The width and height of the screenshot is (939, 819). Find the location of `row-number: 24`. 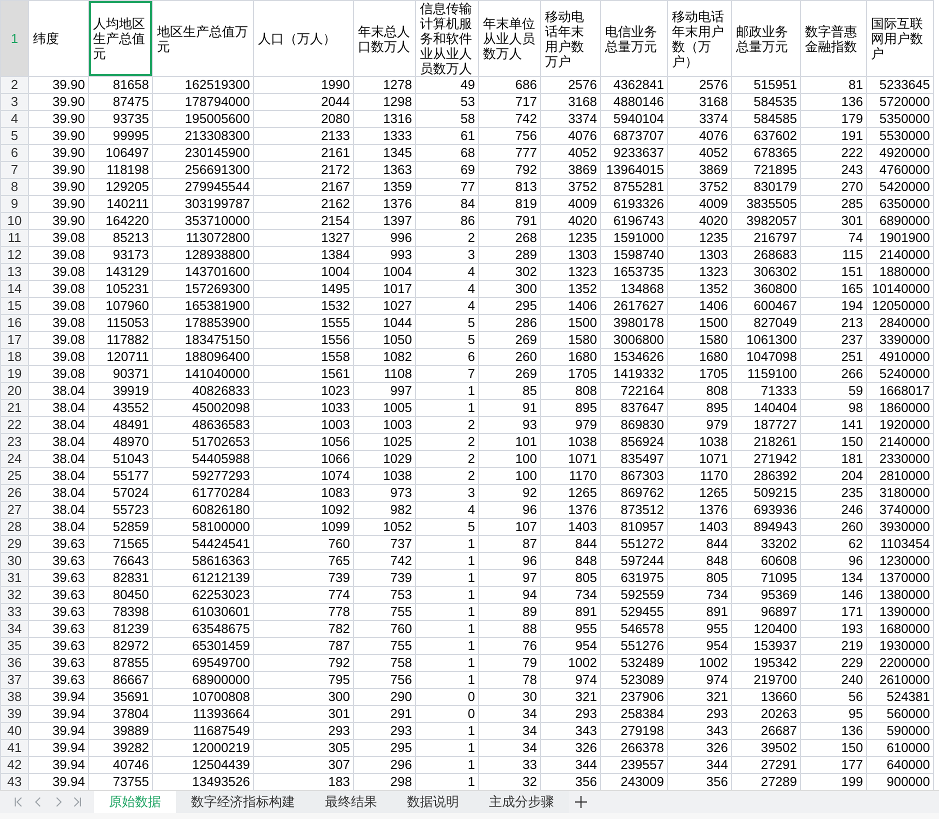

row-number: 24 is located at coordinates (14, 459).